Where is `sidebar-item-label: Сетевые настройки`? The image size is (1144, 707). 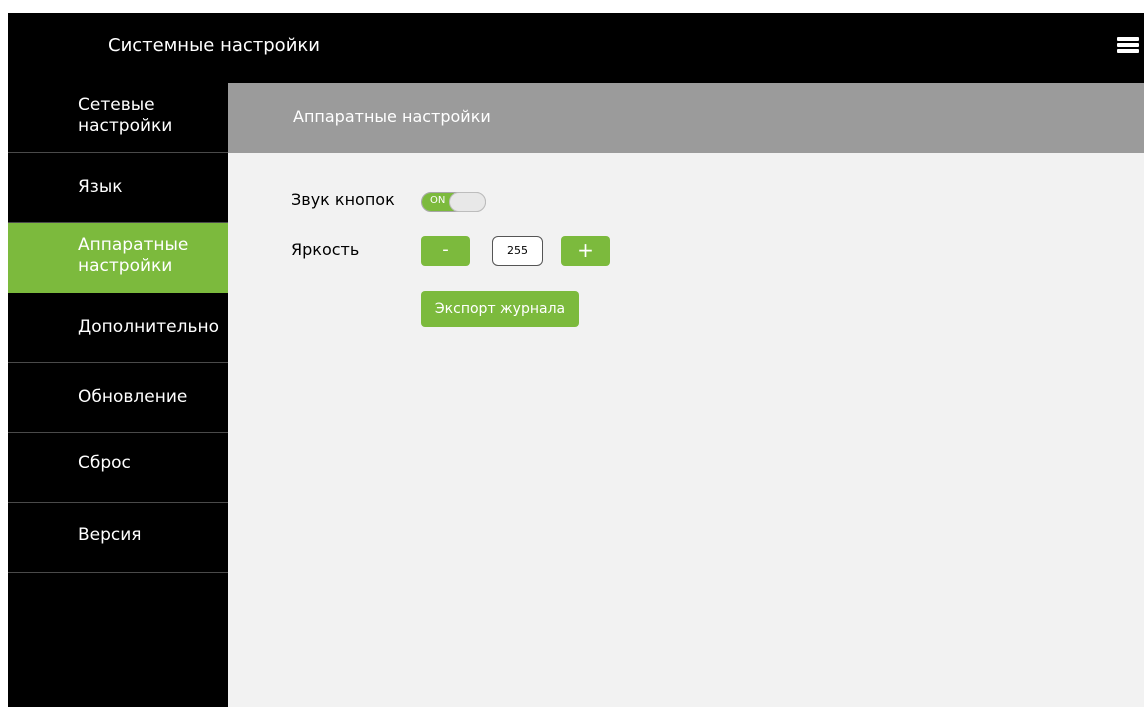
sidebar-item-label: Сетевые настройки is located at coordinates (125, 115).